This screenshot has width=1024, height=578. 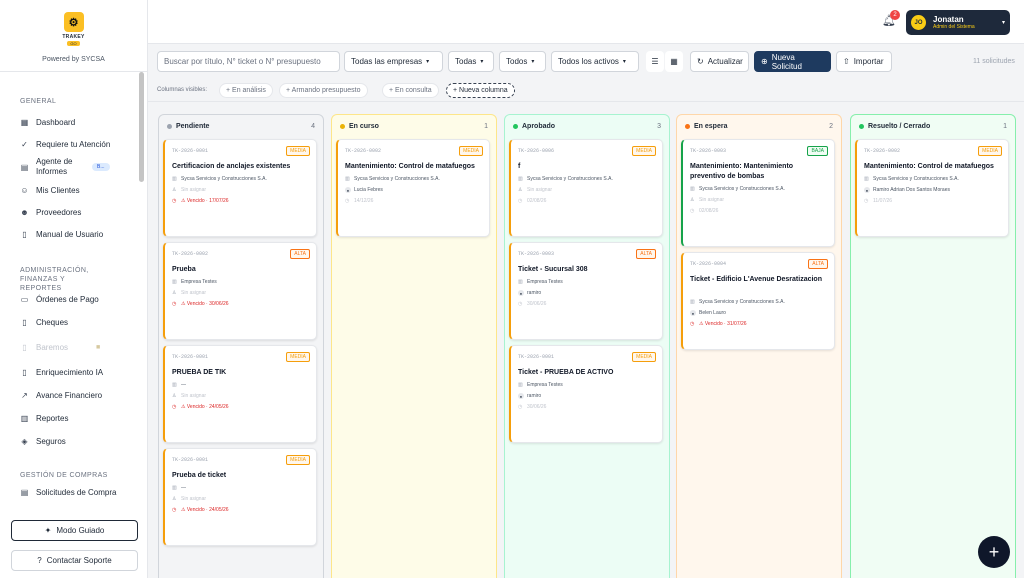 I want to click on sidebar-item-attention: ✓ Requiere tu Atención, so click(x=70, y=144).